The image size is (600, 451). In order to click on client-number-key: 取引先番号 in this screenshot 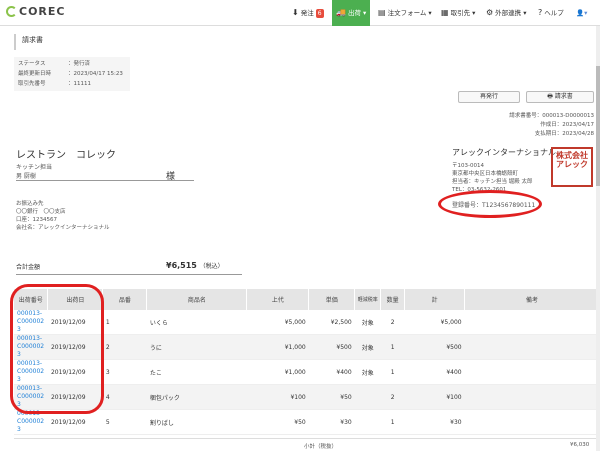, I will do `click(32, 84)`.